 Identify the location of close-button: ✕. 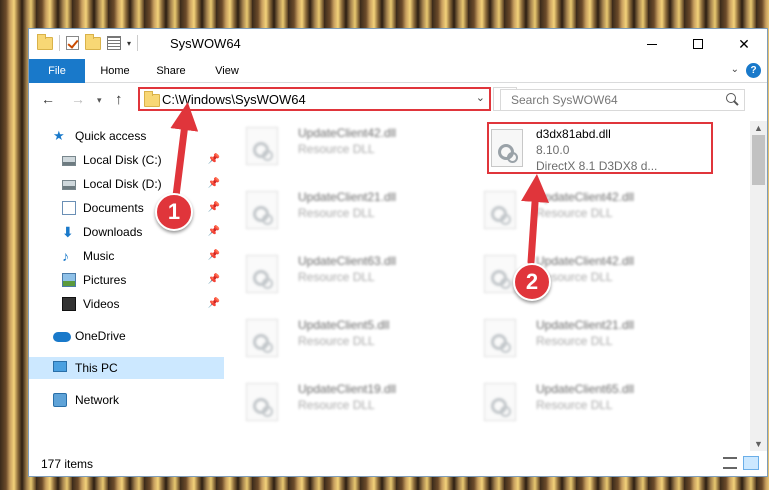
(744, 44).